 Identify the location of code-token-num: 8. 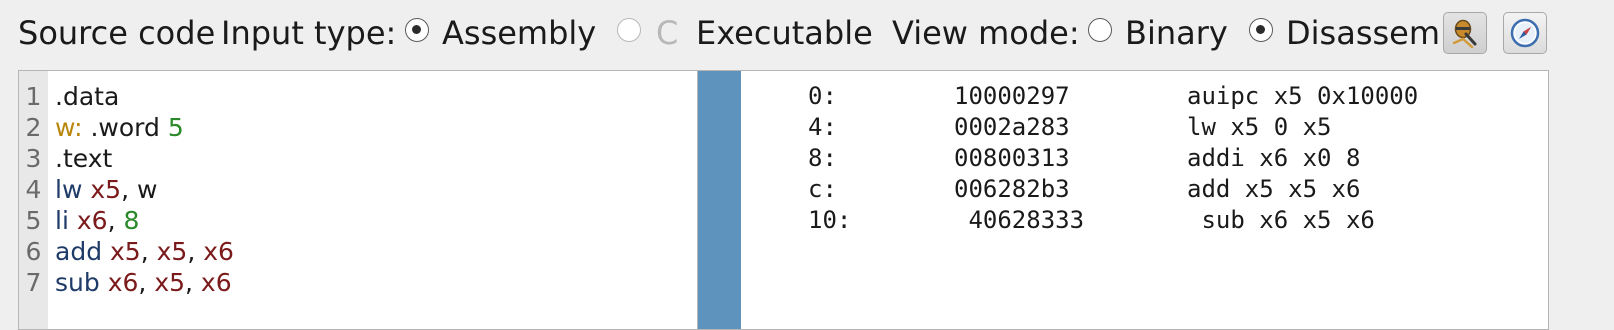
(131, 220).